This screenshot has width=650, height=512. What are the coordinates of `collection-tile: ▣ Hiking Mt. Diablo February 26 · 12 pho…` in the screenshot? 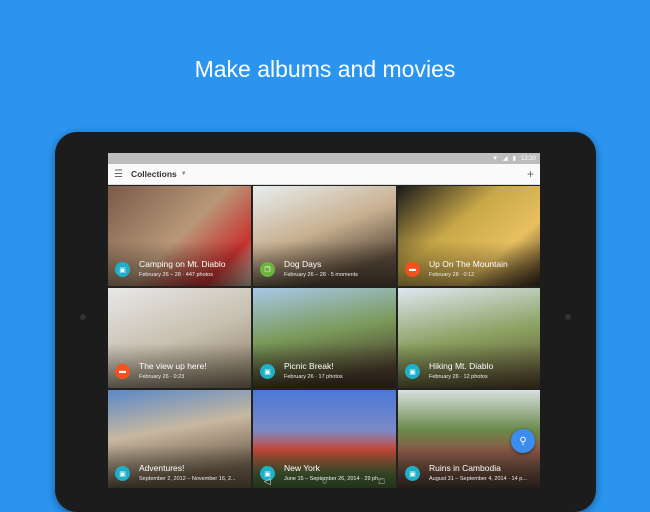 It's located at (469, 338).